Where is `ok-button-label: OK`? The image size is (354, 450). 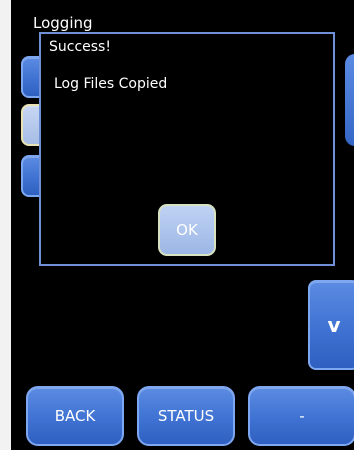 ok-button-label: OK is located at coordinates (187, 230).